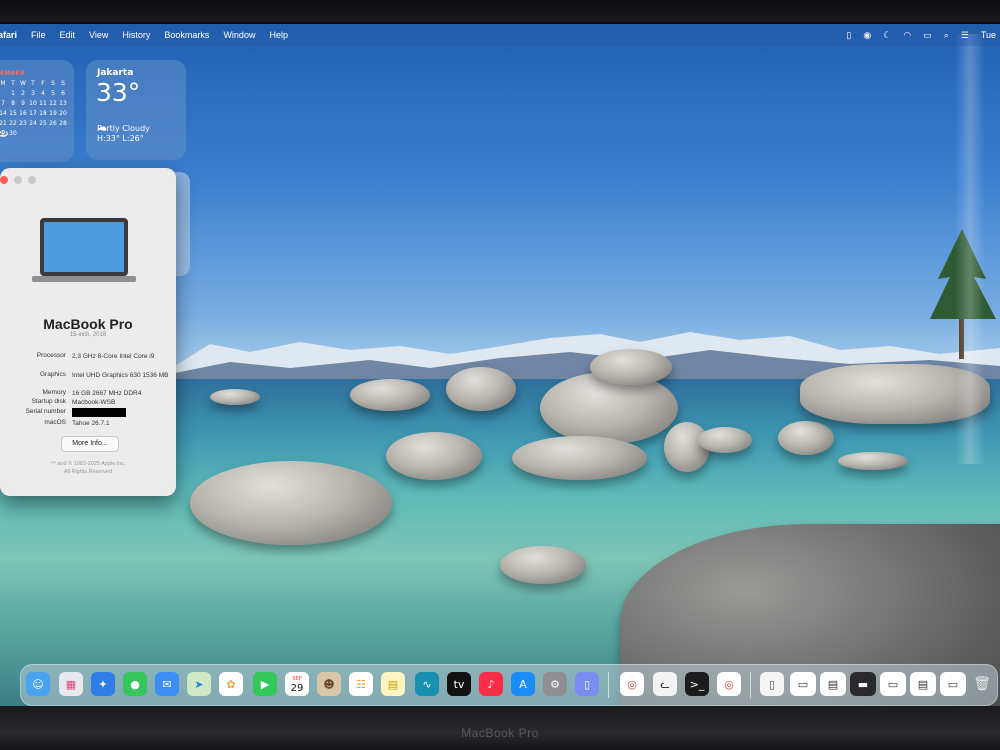 The width and height of the screenshot is (1000, 750). What do you see at coordinates (555, 684) in the screenshot?
I see `system-settings-icon: ⚙` at bounding box center [555, 684].